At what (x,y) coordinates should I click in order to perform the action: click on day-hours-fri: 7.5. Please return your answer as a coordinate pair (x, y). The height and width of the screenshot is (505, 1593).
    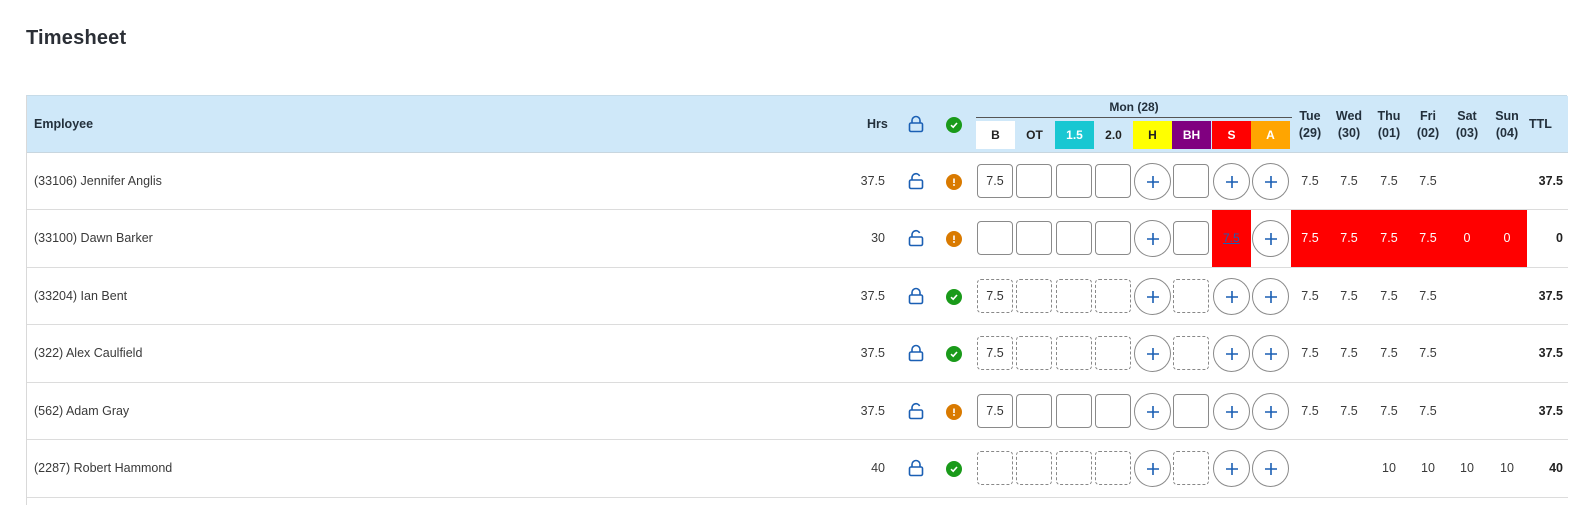
    Looking at the image, I should click on (1428, 411).